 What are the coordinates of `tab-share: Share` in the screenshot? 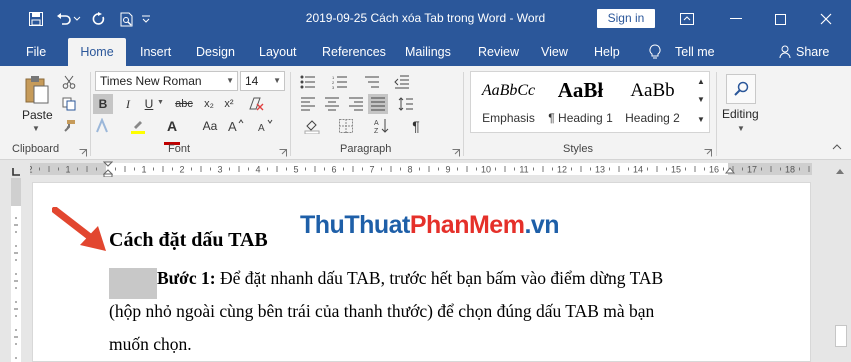 It's located at (812, 52).